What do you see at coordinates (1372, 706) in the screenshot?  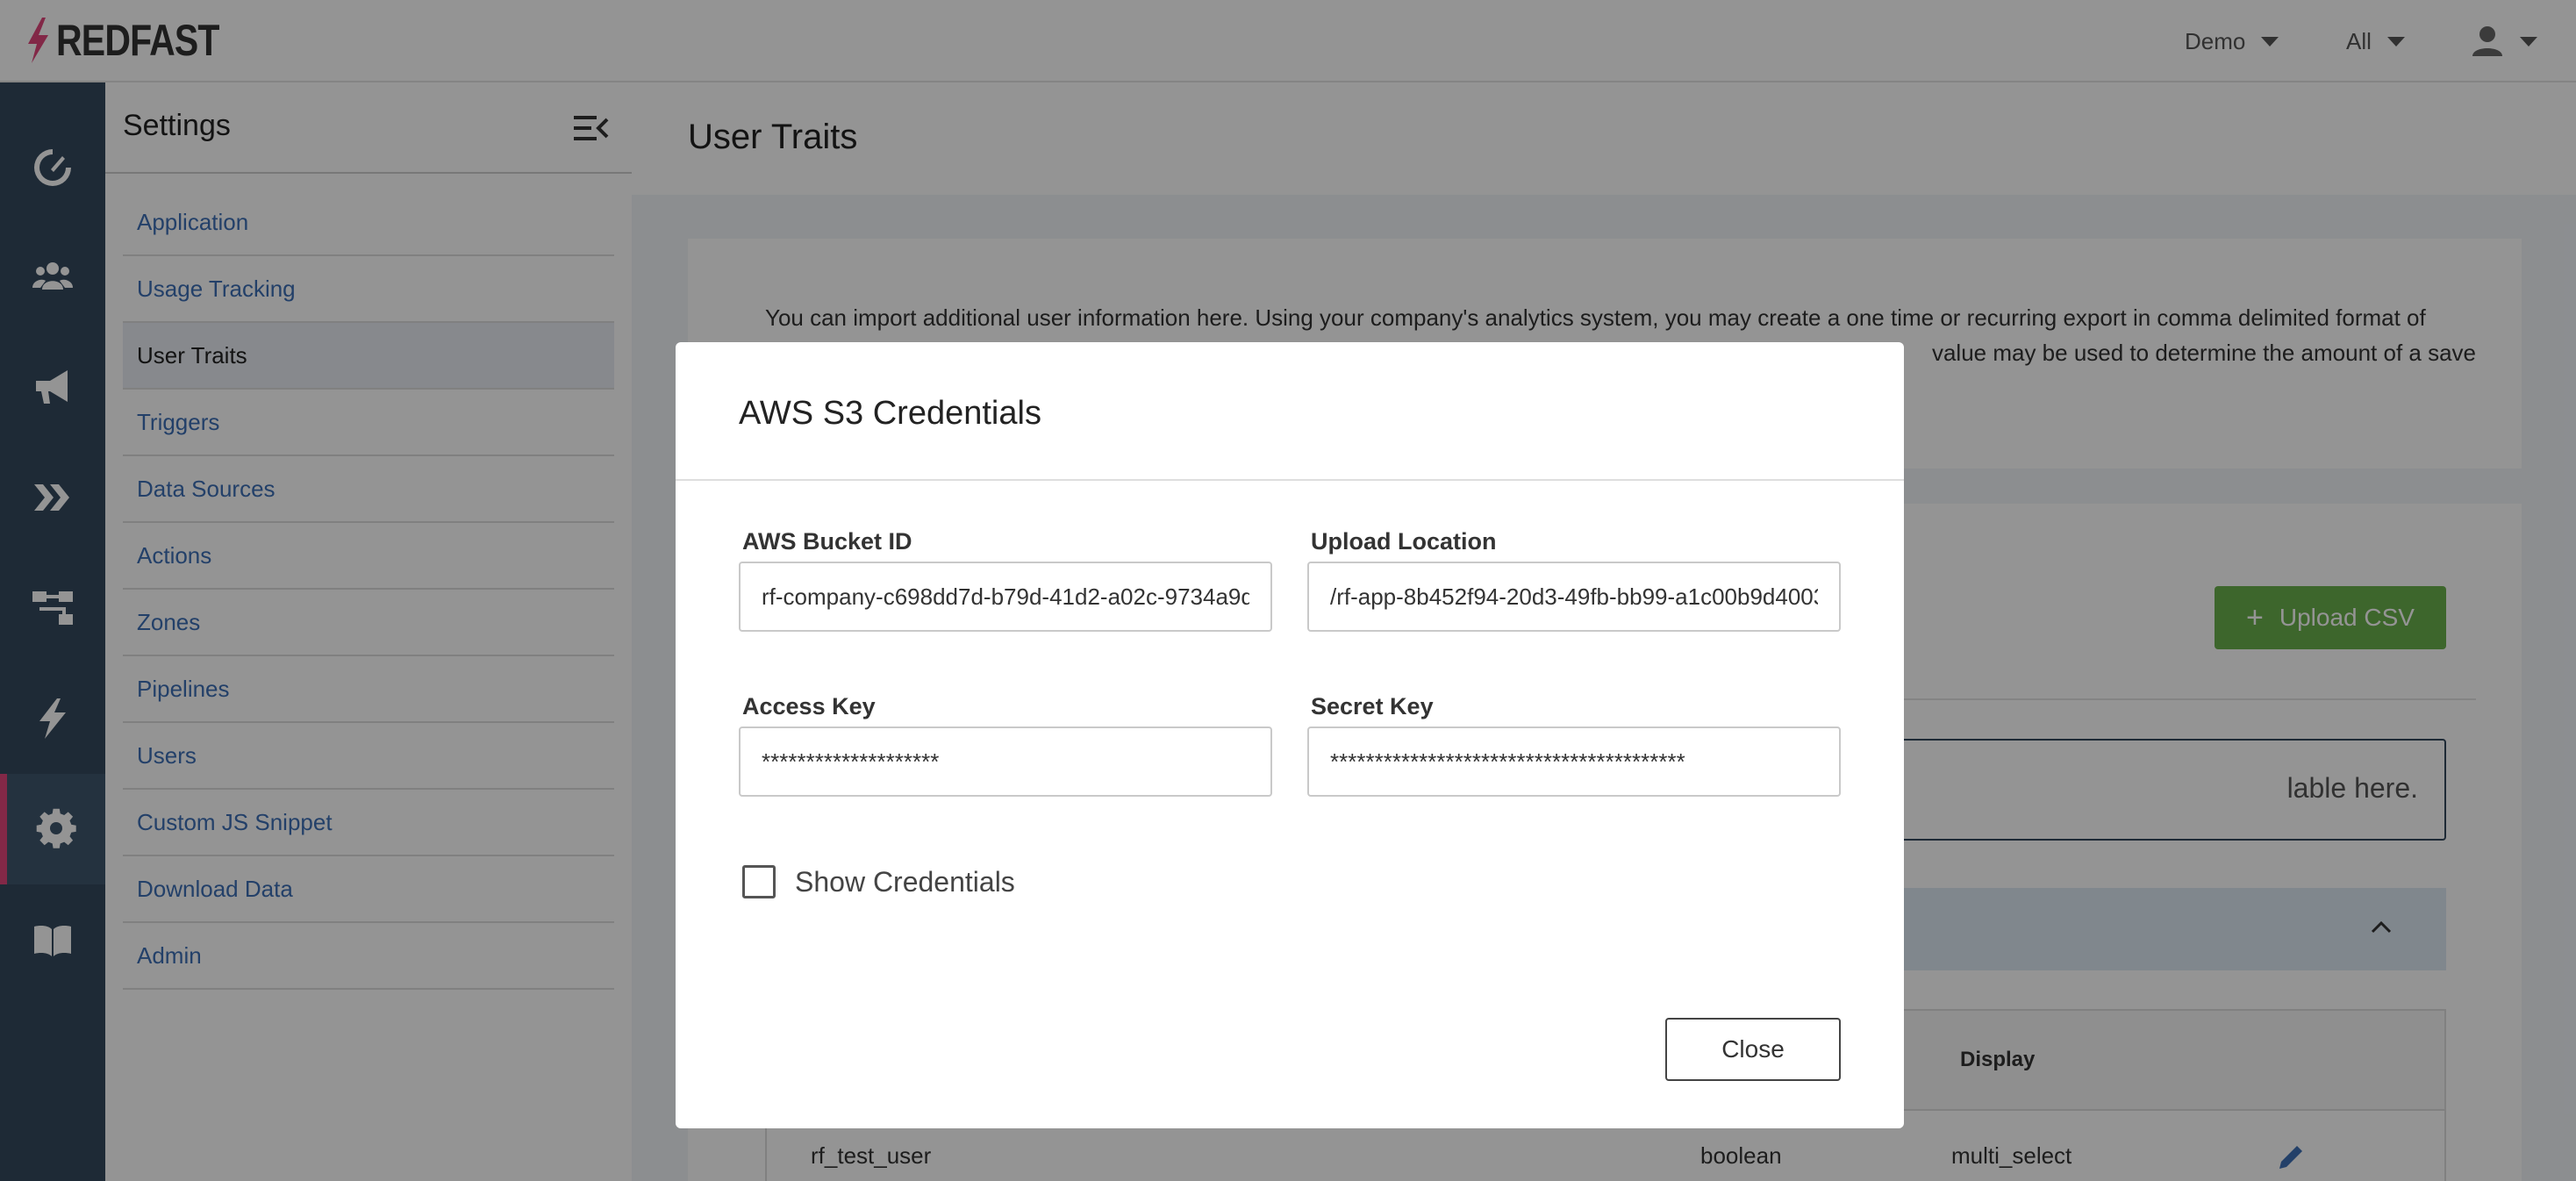 I see `secret-key-label: Secret Key` at bounding box center [1372, 706].